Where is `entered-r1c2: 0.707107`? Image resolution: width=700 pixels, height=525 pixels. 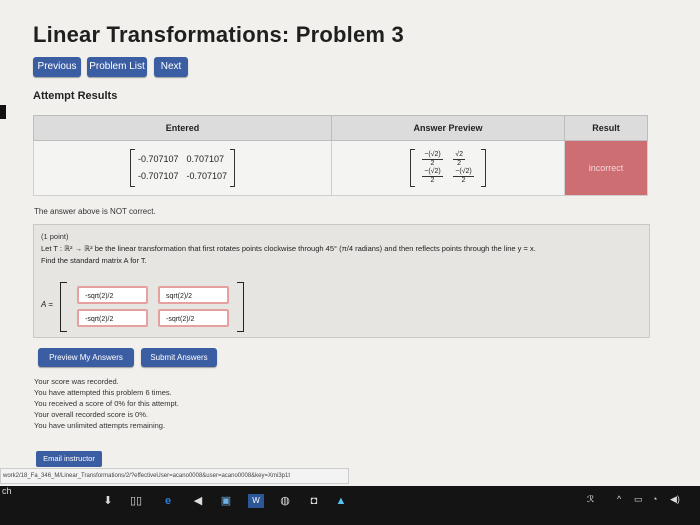 entered-r1c2: 0.707107 is located at coordinates (205, 159).